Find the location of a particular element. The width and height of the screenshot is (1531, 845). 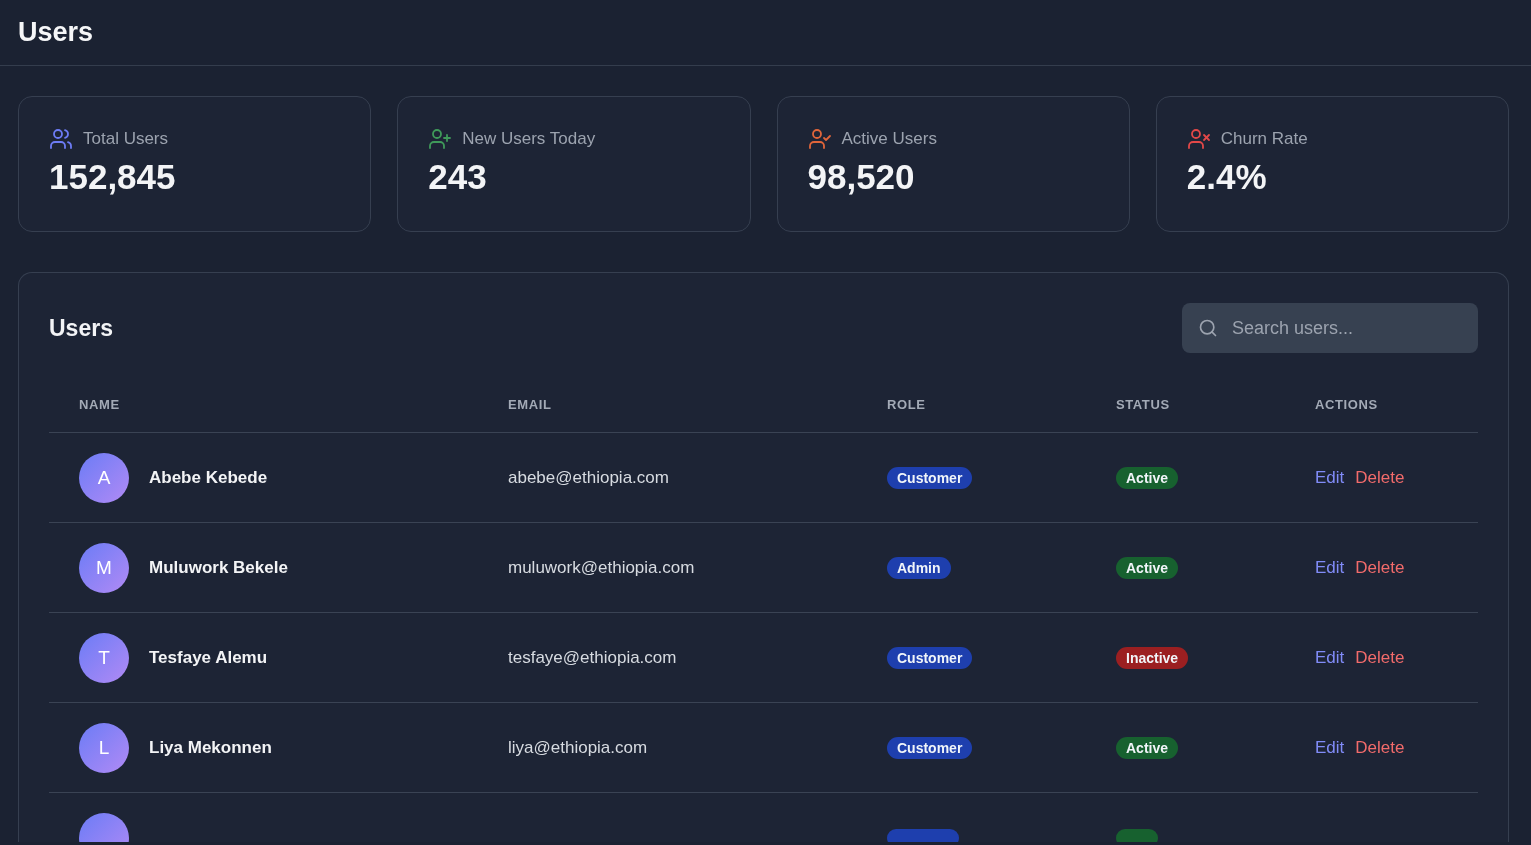

user-email: tesfaye@ethiopia.com is located at coordinates (592, 657).